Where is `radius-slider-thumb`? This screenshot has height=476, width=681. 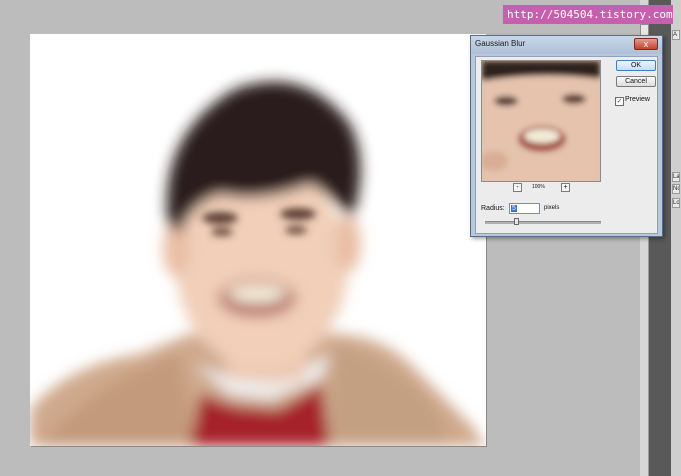 radius-slider-thumb is located at coordinates (516, 221).